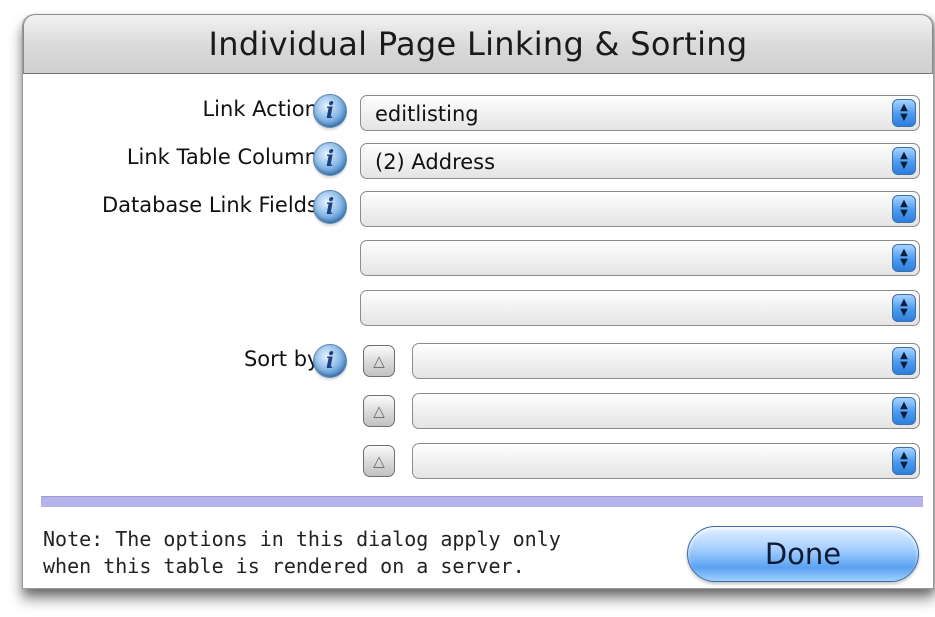 The width and height of the screenshot is (935, 617). I want to click on done-button: Done, so click(803, 554).